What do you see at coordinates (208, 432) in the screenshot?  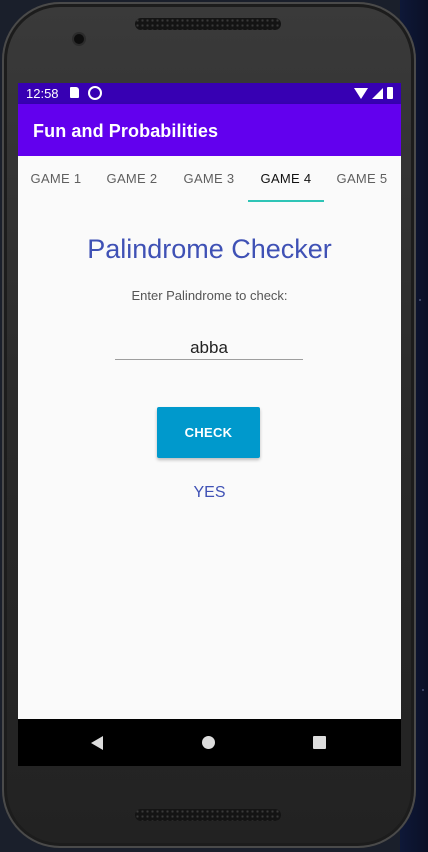 I see `check-button: CHECK` at bounding box center [208, 432].